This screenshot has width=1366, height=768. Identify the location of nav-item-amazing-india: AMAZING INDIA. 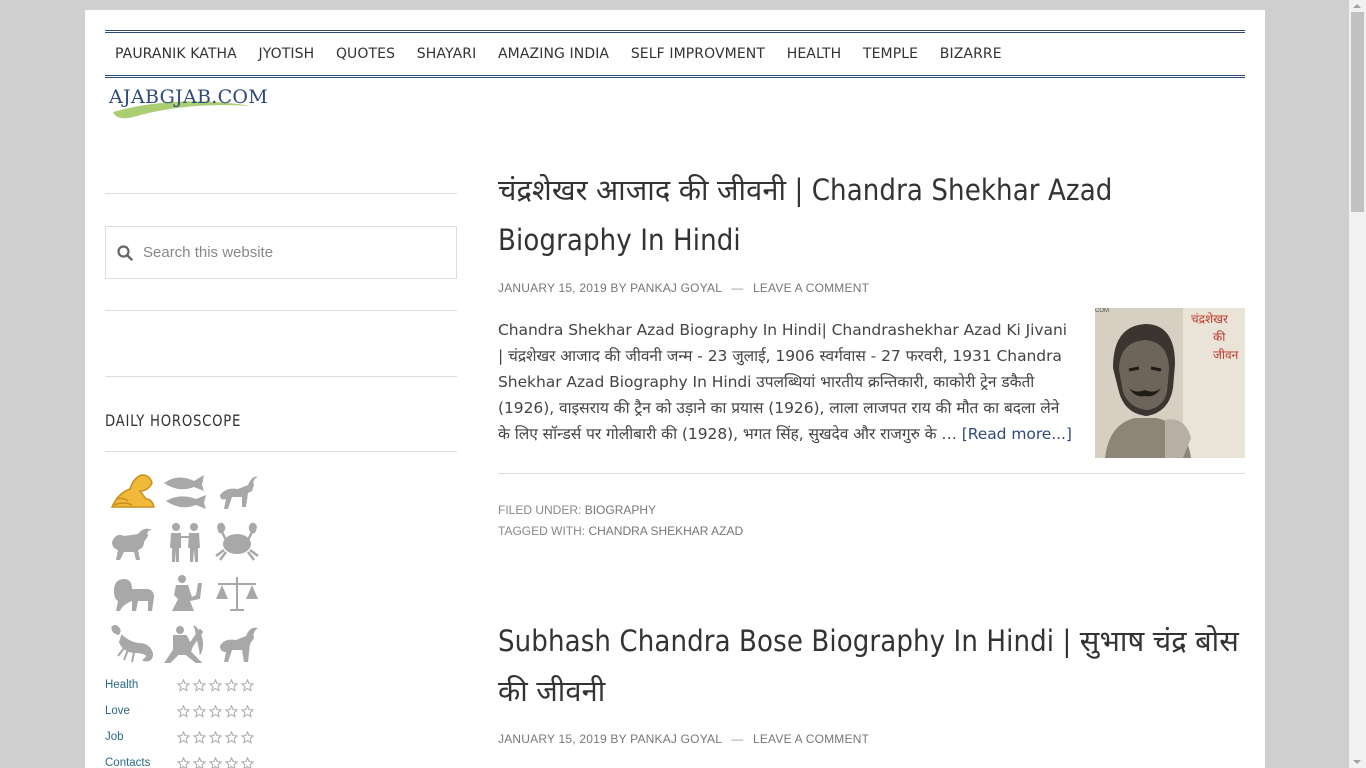
(554, 54).